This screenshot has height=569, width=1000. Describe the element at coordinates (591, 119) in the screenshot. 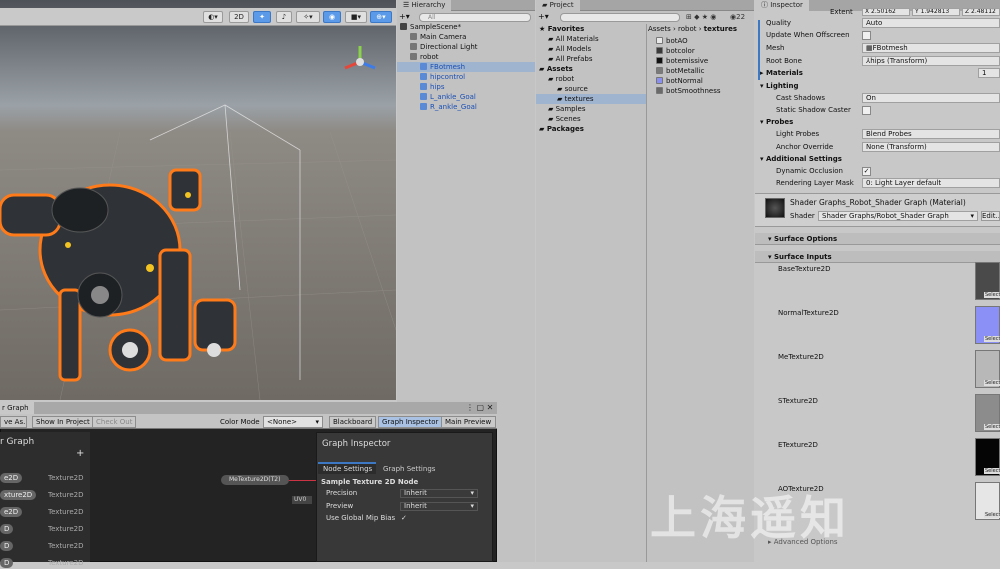

I see `project-tree-item: ▰ Scenes` at that location.